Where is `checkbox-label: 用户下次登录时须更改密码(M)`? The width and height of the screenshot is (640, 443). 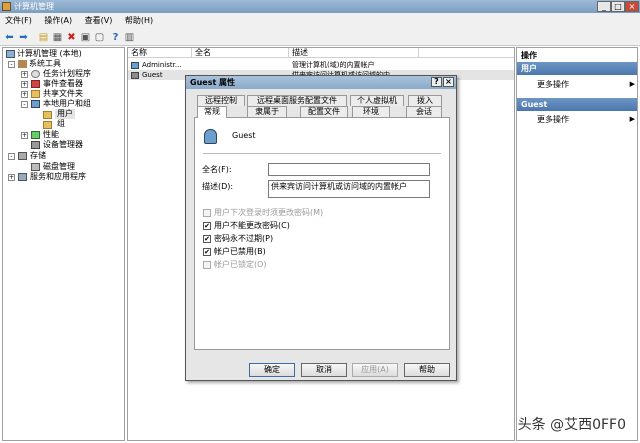 checkbox-label: 用户下次登录时须更改密码(M) is located at coordinates (269, 212).